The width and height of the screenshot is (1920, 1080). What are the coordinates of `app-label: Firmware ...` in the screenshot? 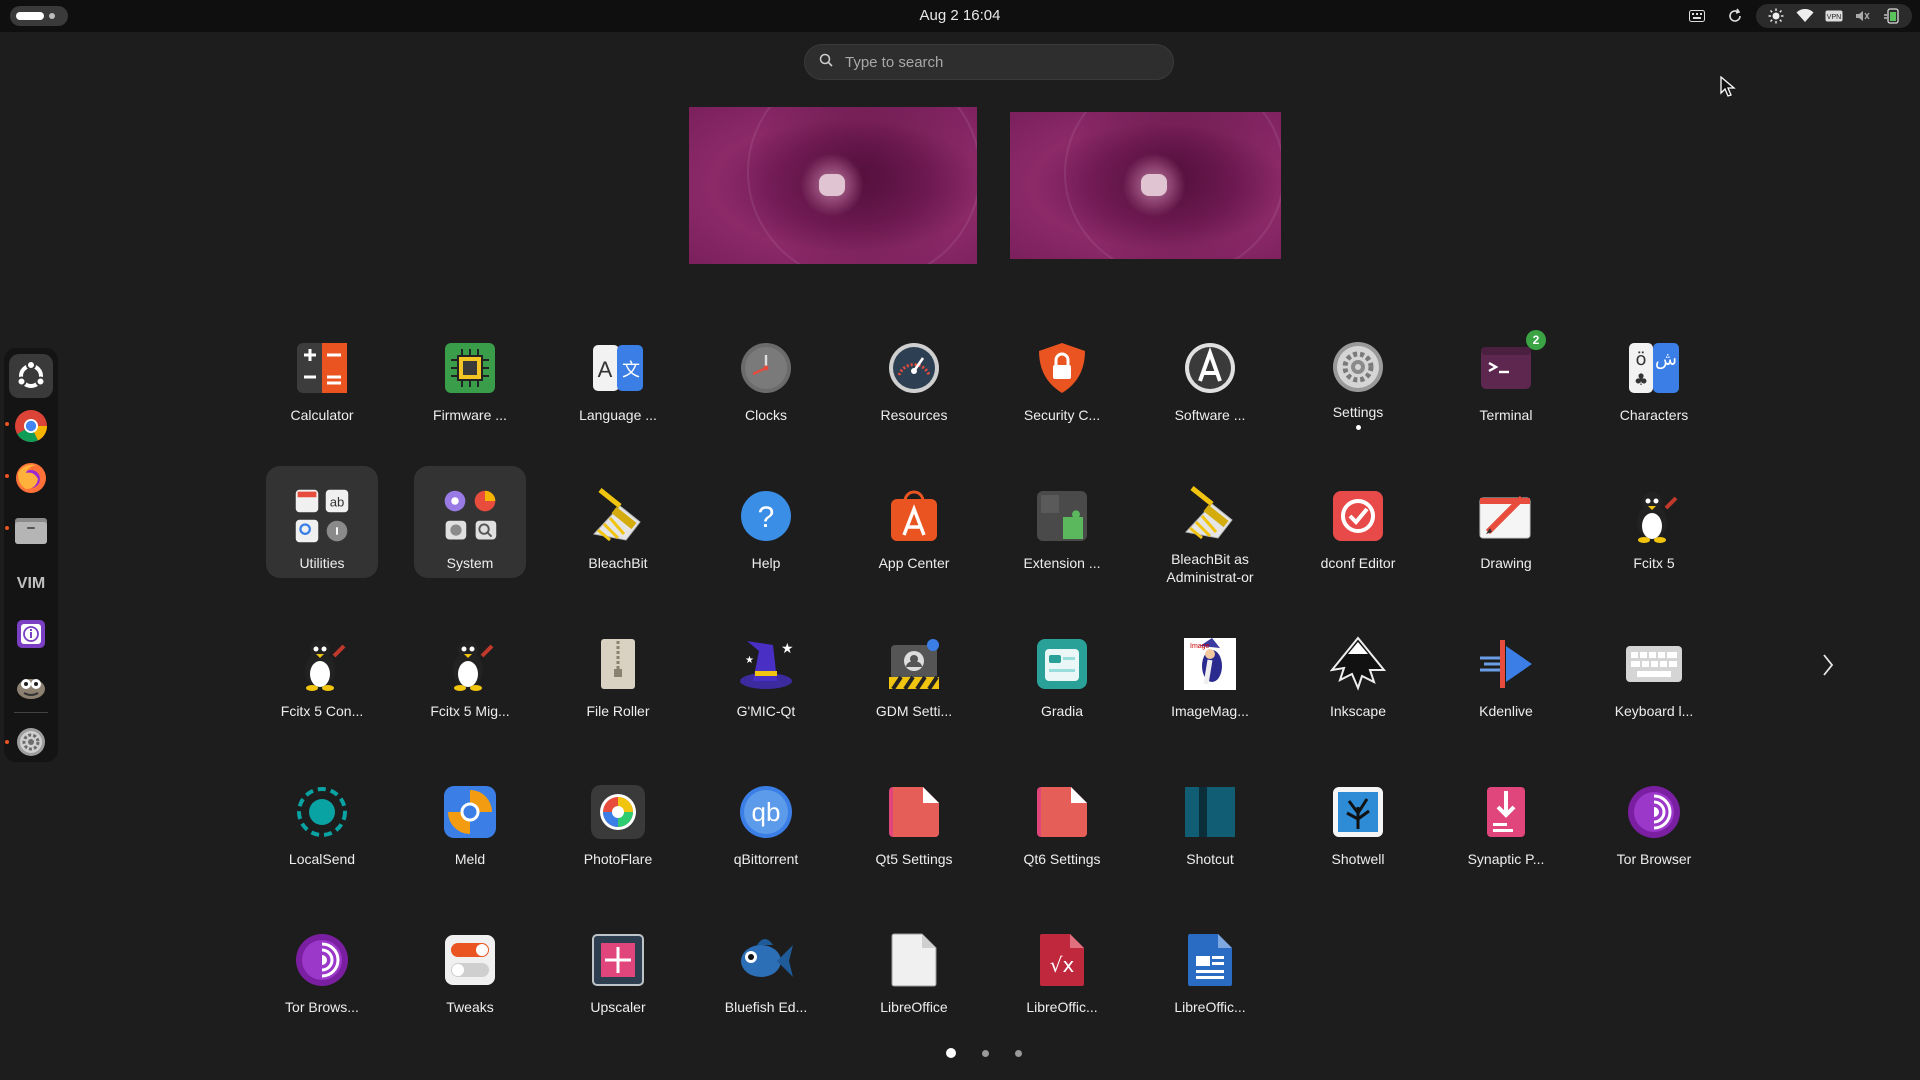 It's located at (470, 415).